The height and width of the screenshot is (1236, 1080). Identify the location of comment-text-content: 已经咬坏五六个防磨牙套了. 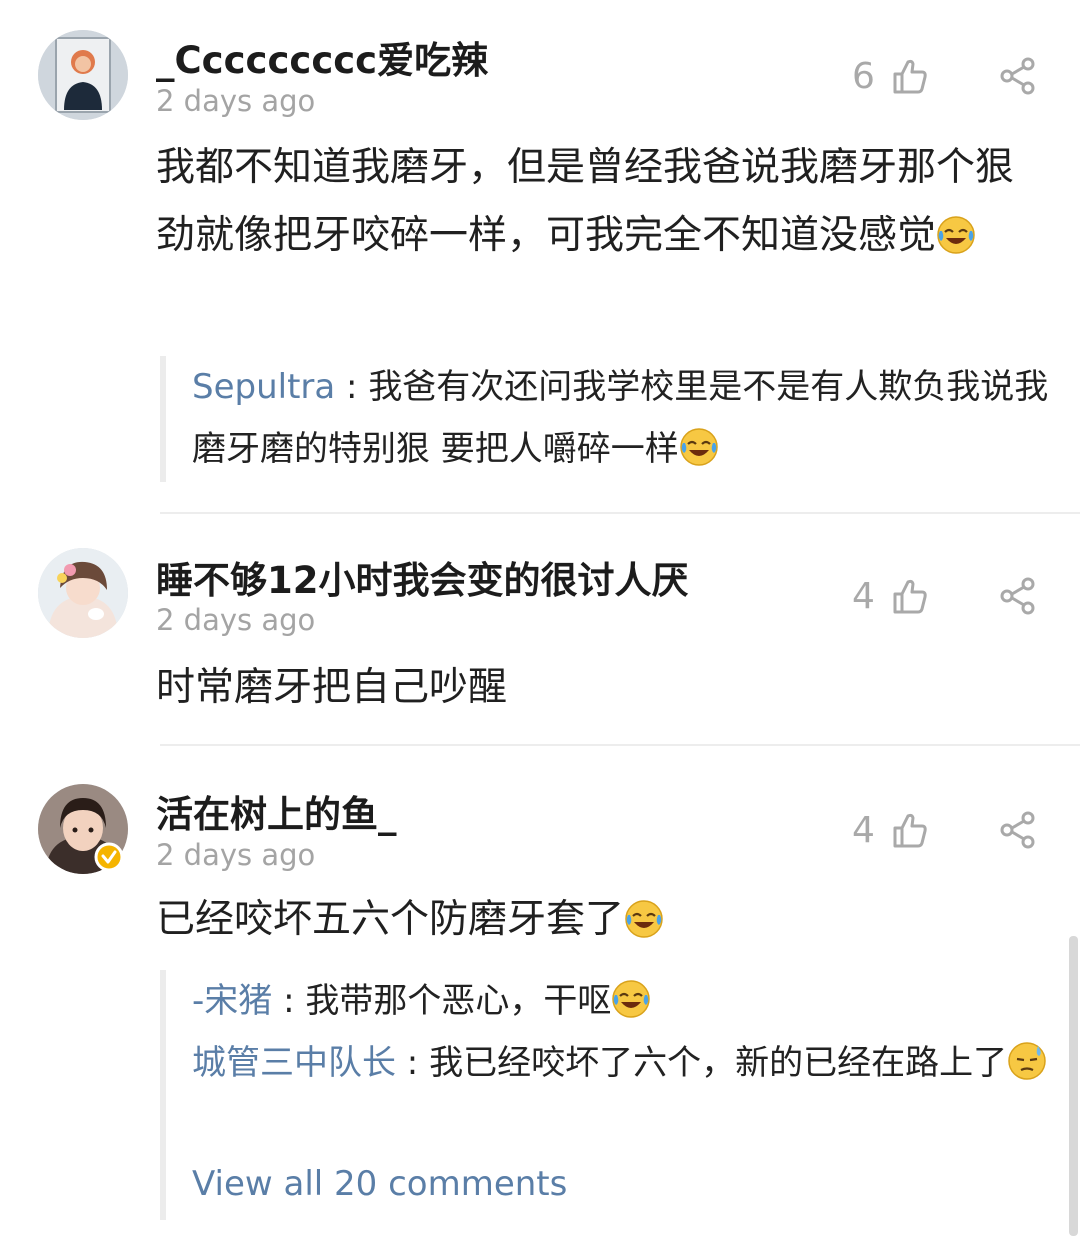
(390, 919).